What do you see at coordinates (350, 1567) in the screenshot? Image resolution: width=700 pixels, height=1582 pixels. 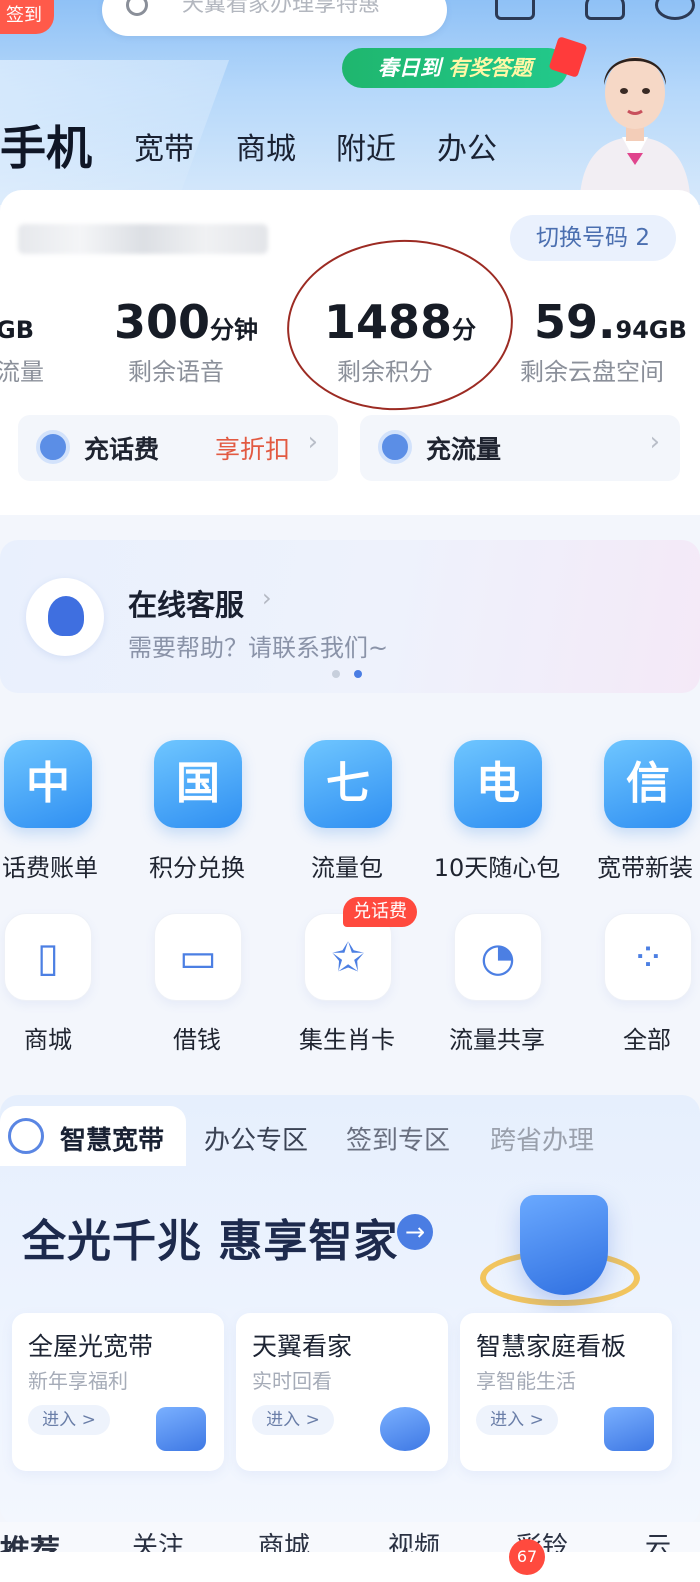 I see `bottom-nav` at bounding box center [350, 1567].